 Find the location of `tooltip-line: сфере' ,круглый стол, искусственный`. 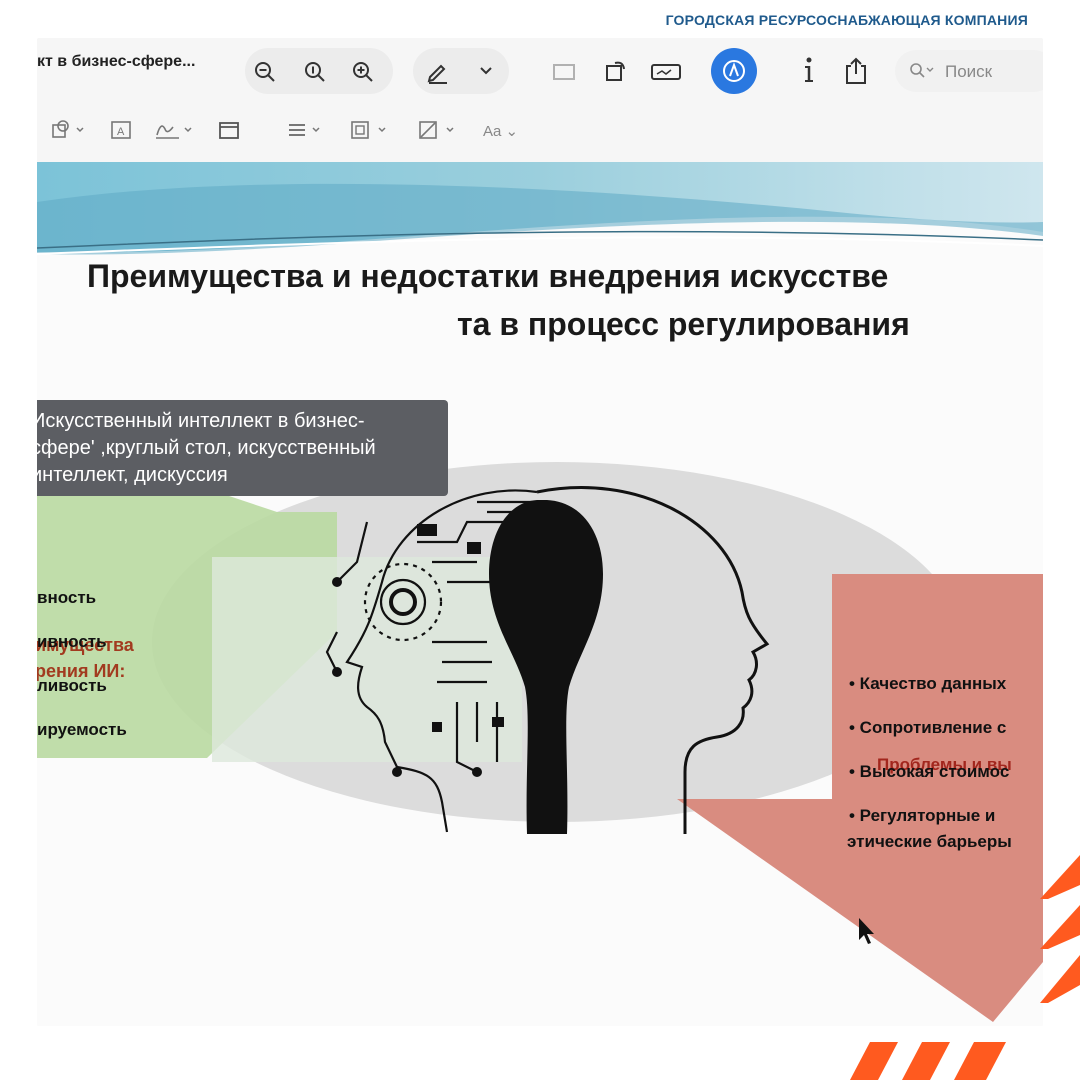

tooltip-line: сфере' ,круглый стол, искусственный is located at coordinates (206, 448).